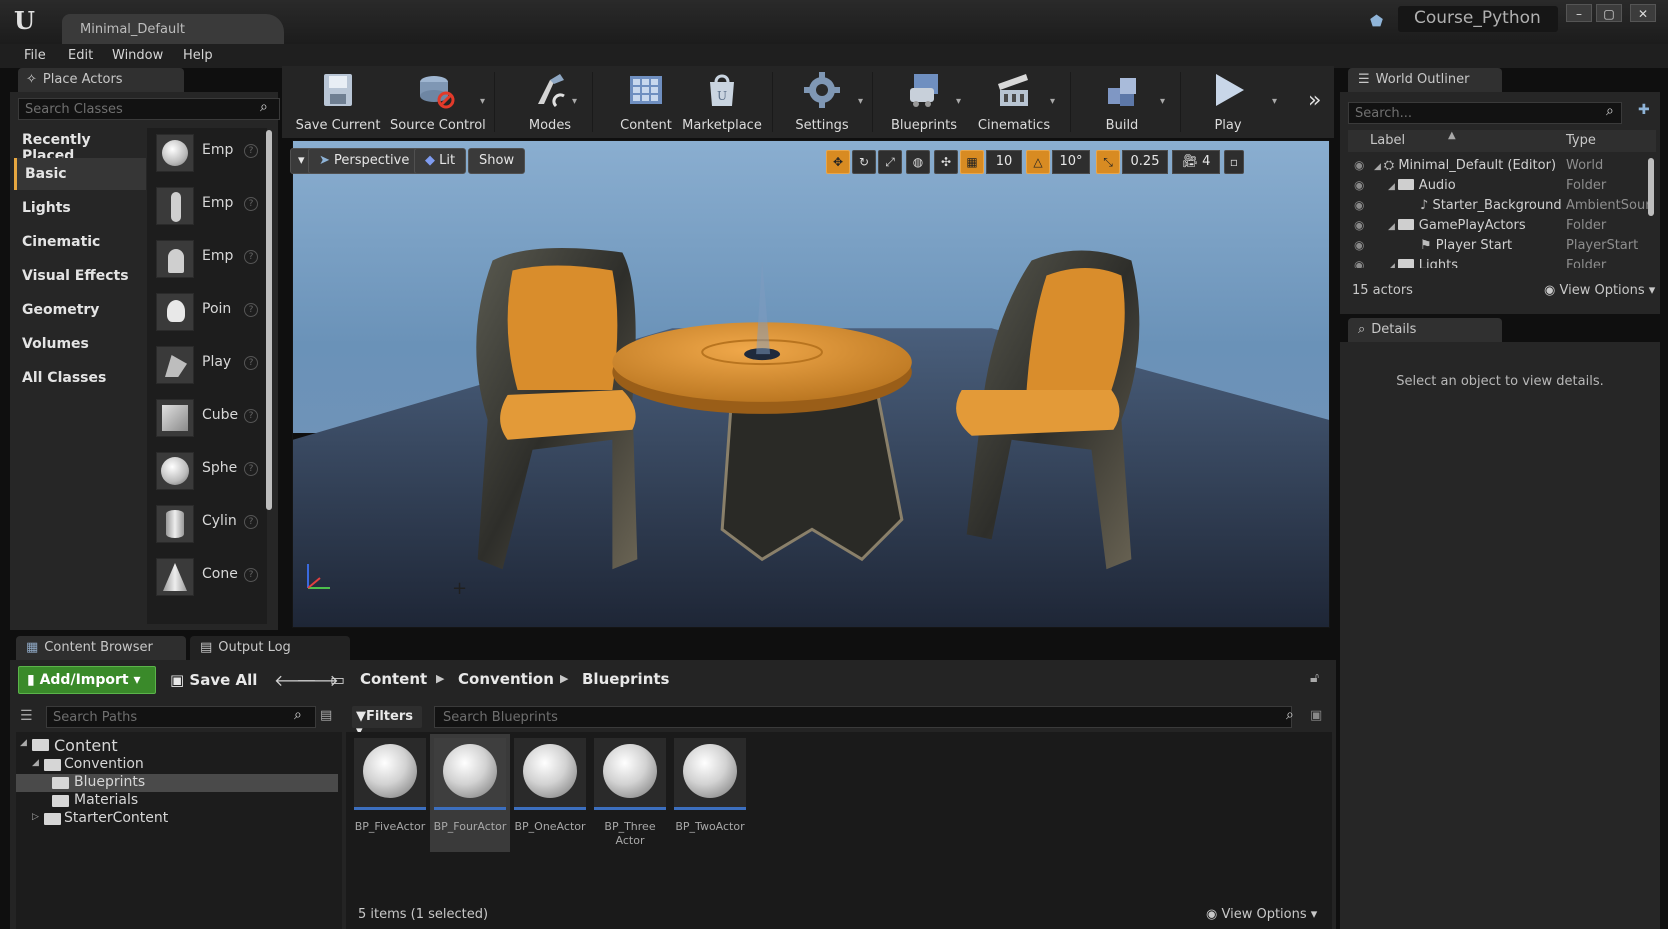 The image size is (1668, 929). Describe the element at coordinates (440, 161) in the screenshot. I see `lit-button: ◆ Lit` at that location.